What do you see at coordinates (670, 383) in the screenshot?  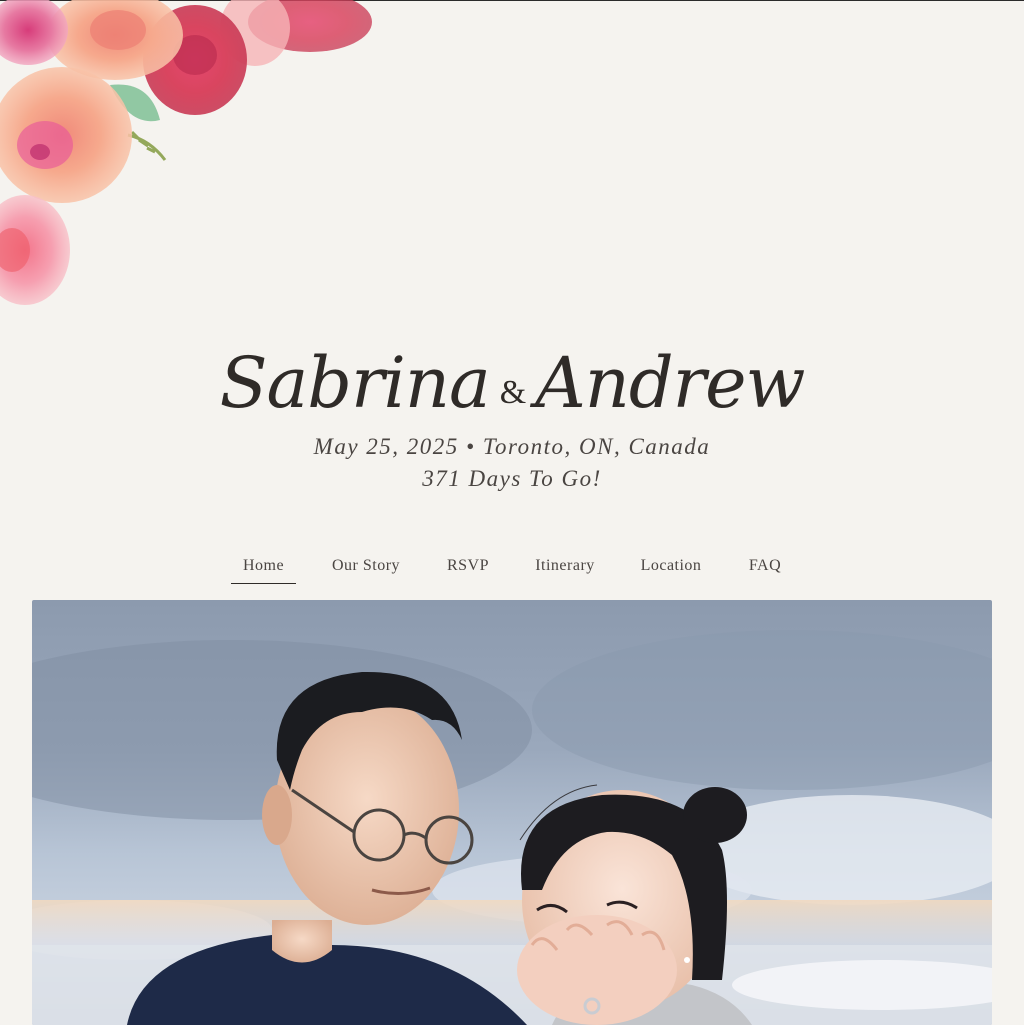 I see `groom-name: Andrew` at bounding box center [670, 383].